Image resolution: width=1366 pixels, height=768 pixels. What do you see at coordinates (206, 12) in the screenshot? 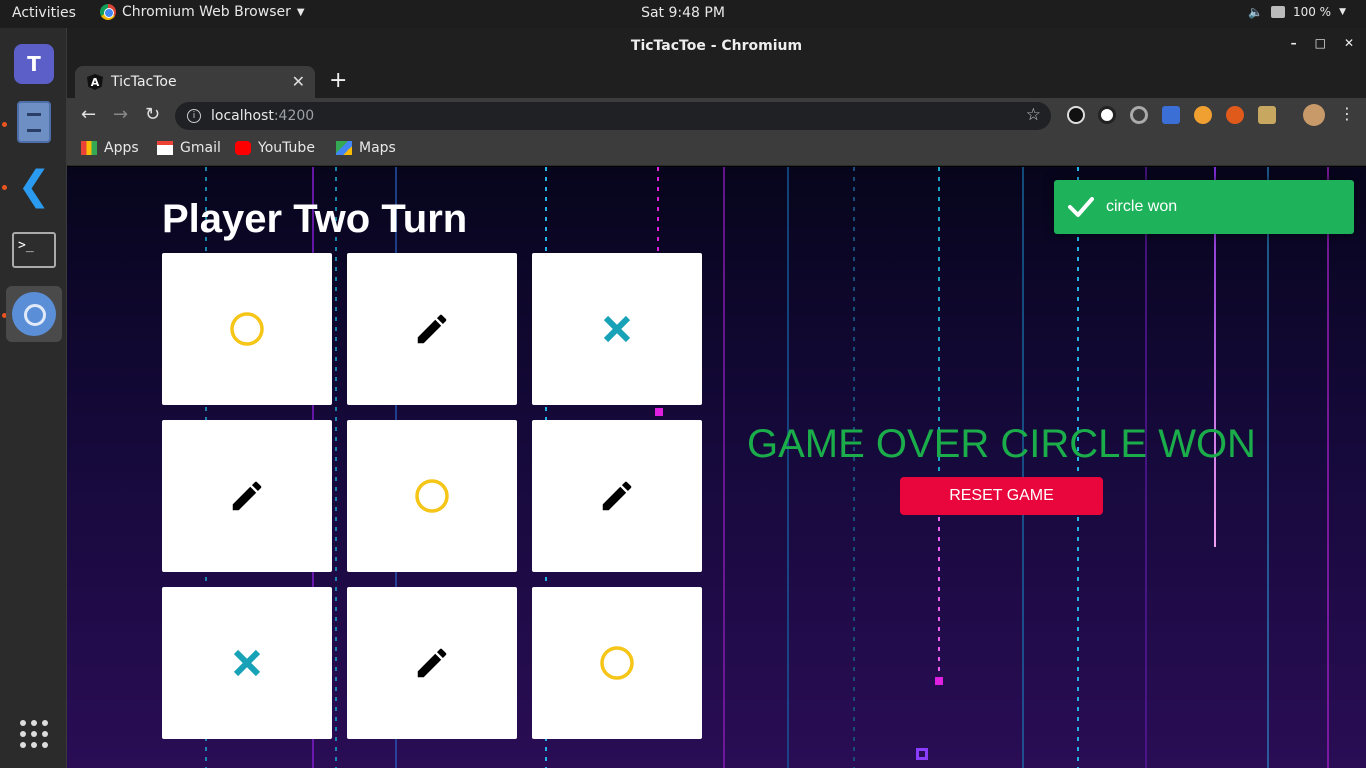
I see `app-menu-label: Chromium Web Browser` at bounding box center [206, 12].